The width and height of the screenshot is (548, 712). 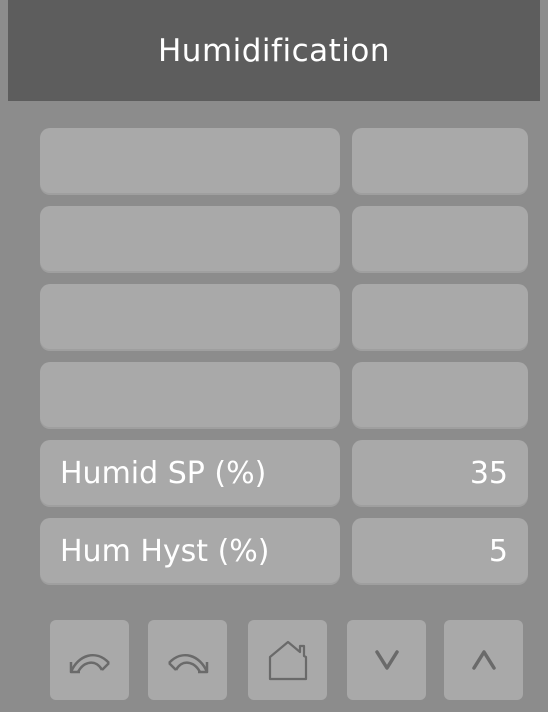 What do you see at coordinates (187, 663) in the screenshot?
I see `forward-icon` at bounding box center [187, 663].